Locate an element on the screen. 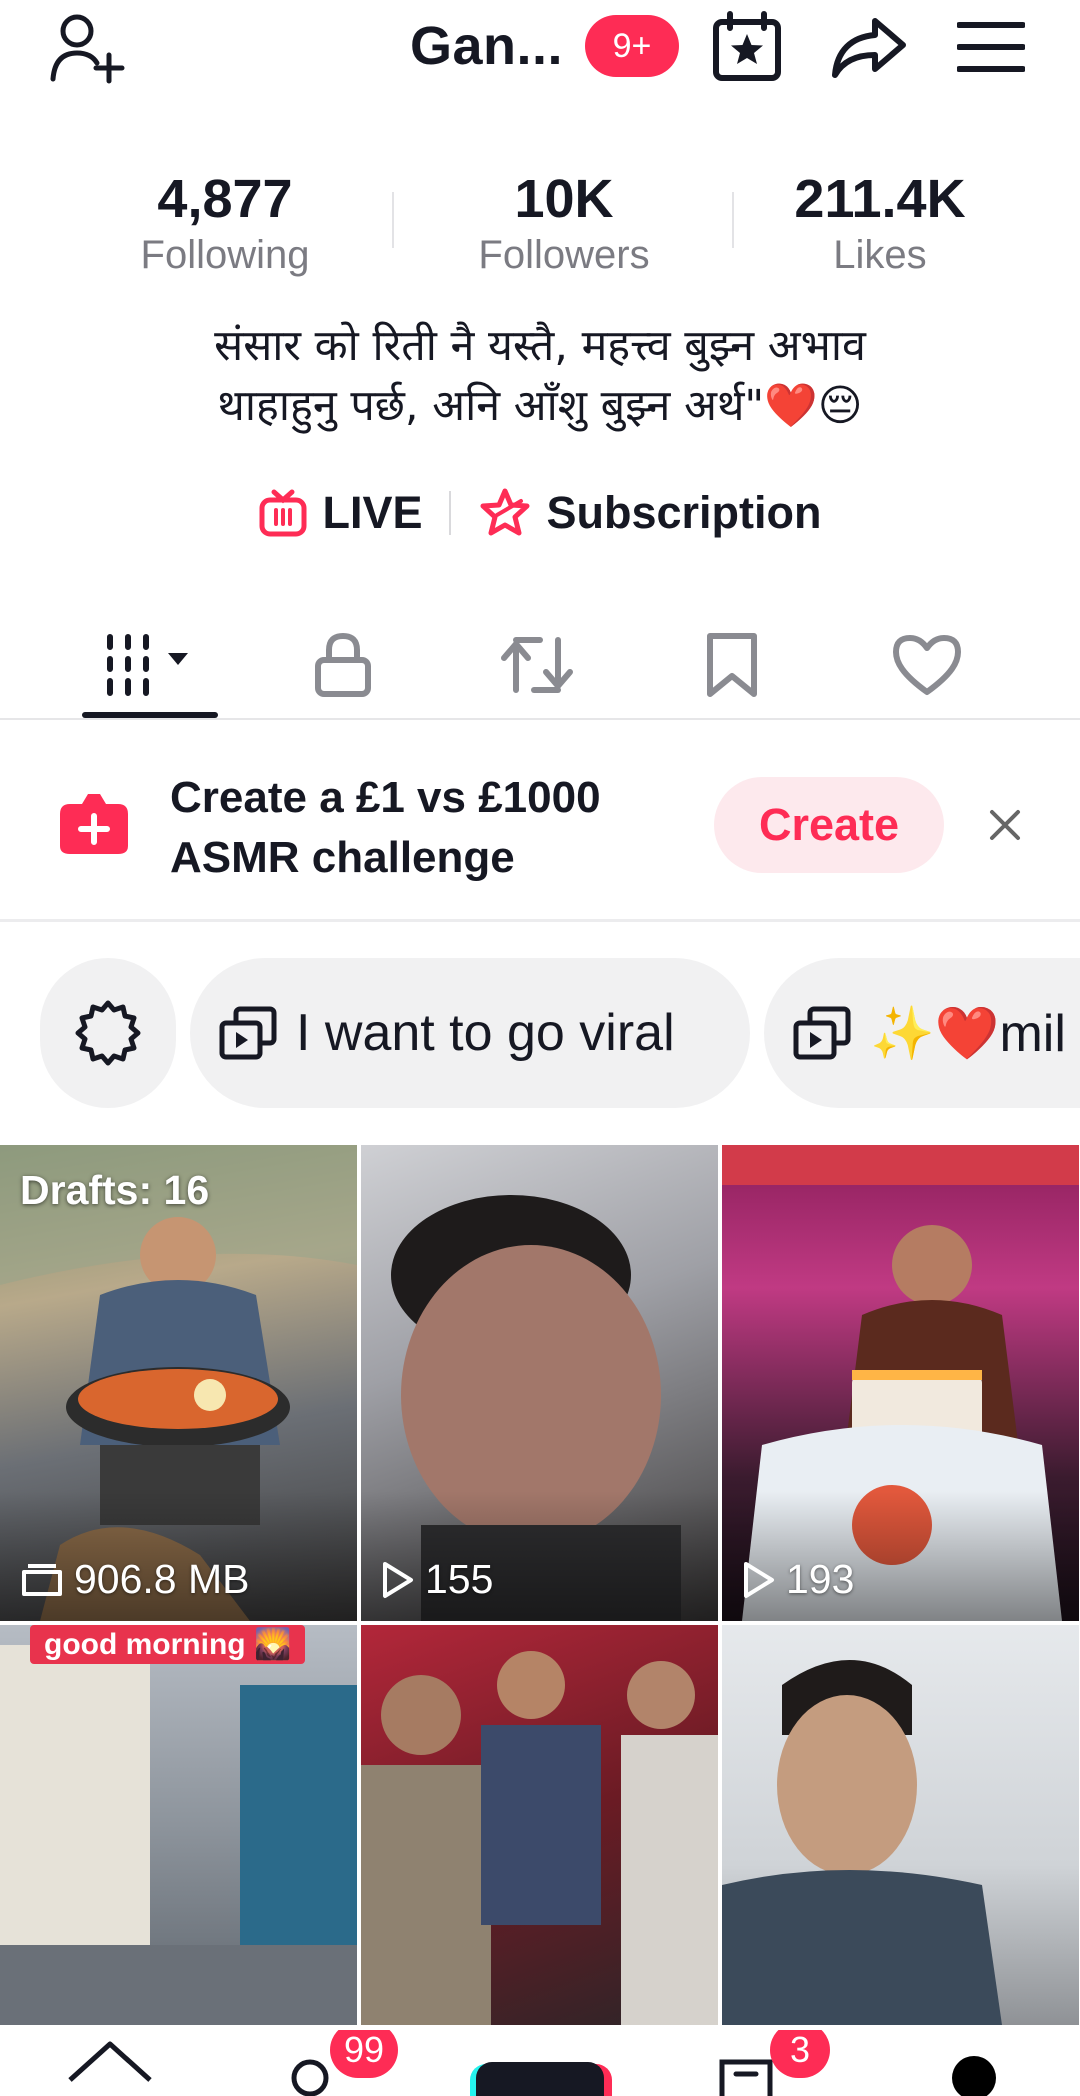  subscription-label: Subscription is located at coordinates (684, 512).